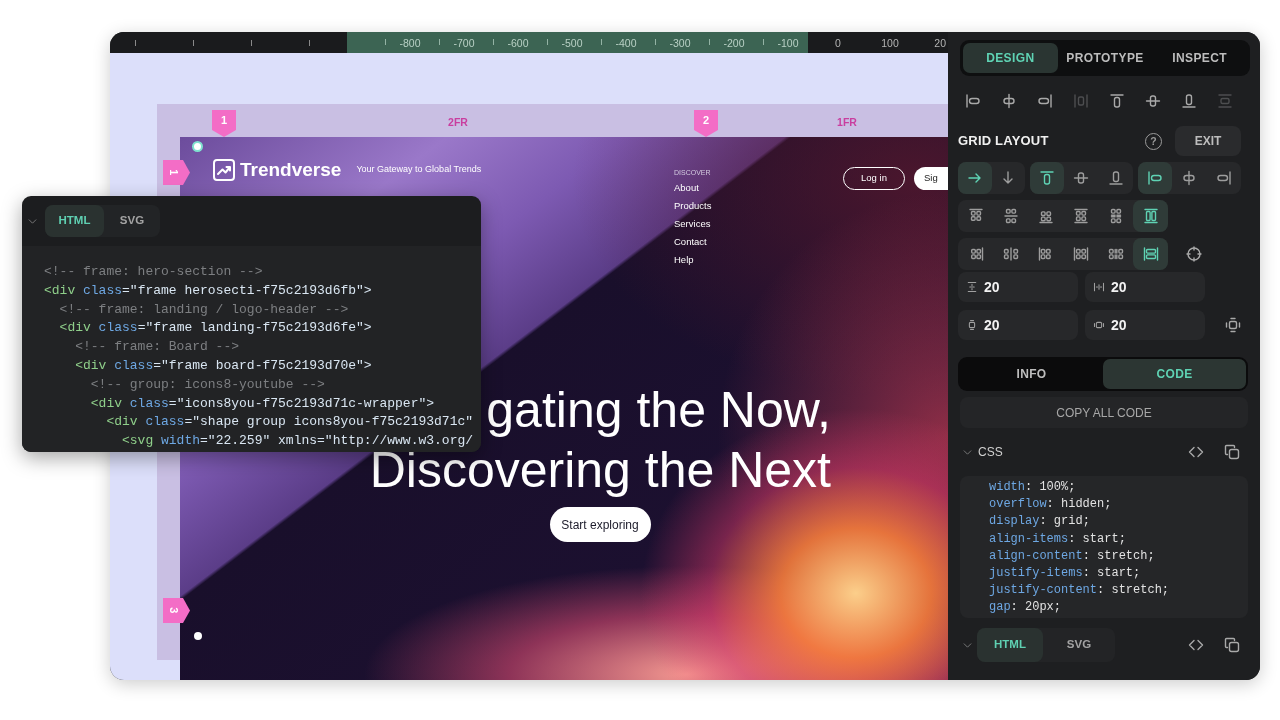 Image resolution: width=1280 pixels, height=720 pixels. What do you see at coordinates (208, 290) in the screenshot?
I see `code-line: <div class="frame herosecti-f75c2193d6fb">` at bounding box center [208, 290].